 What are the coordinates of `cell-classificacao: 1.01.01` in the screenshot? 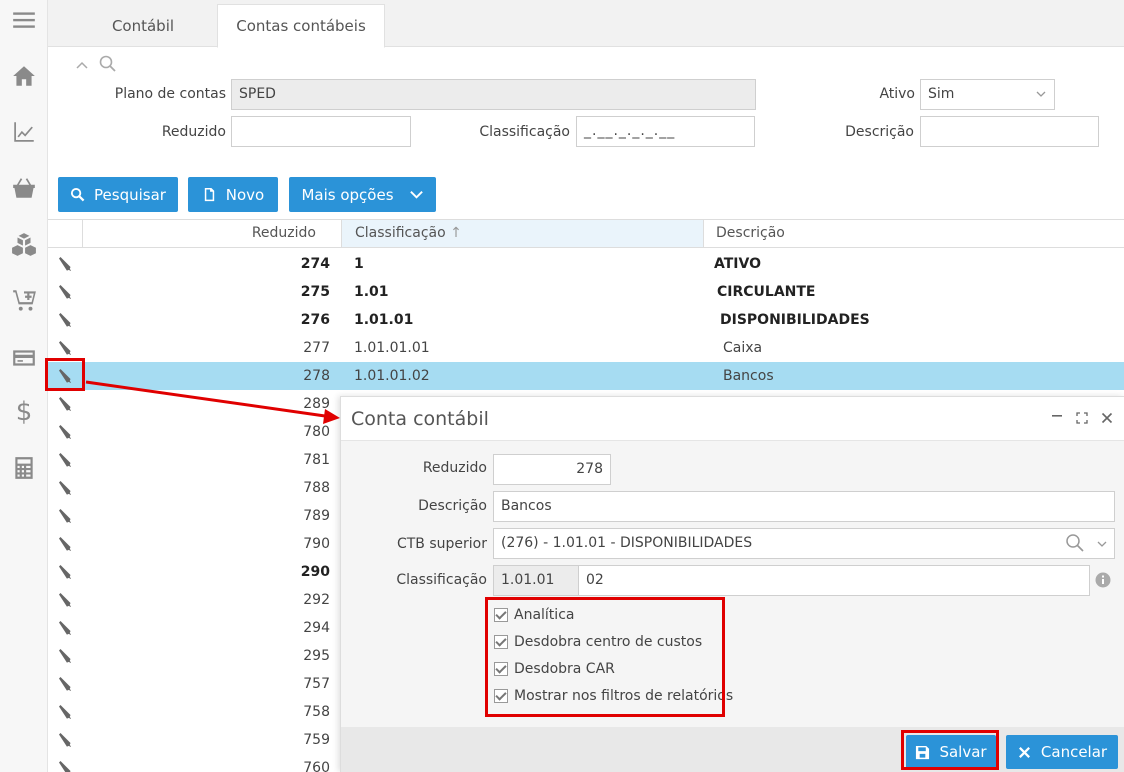 It's located at (384, 320).